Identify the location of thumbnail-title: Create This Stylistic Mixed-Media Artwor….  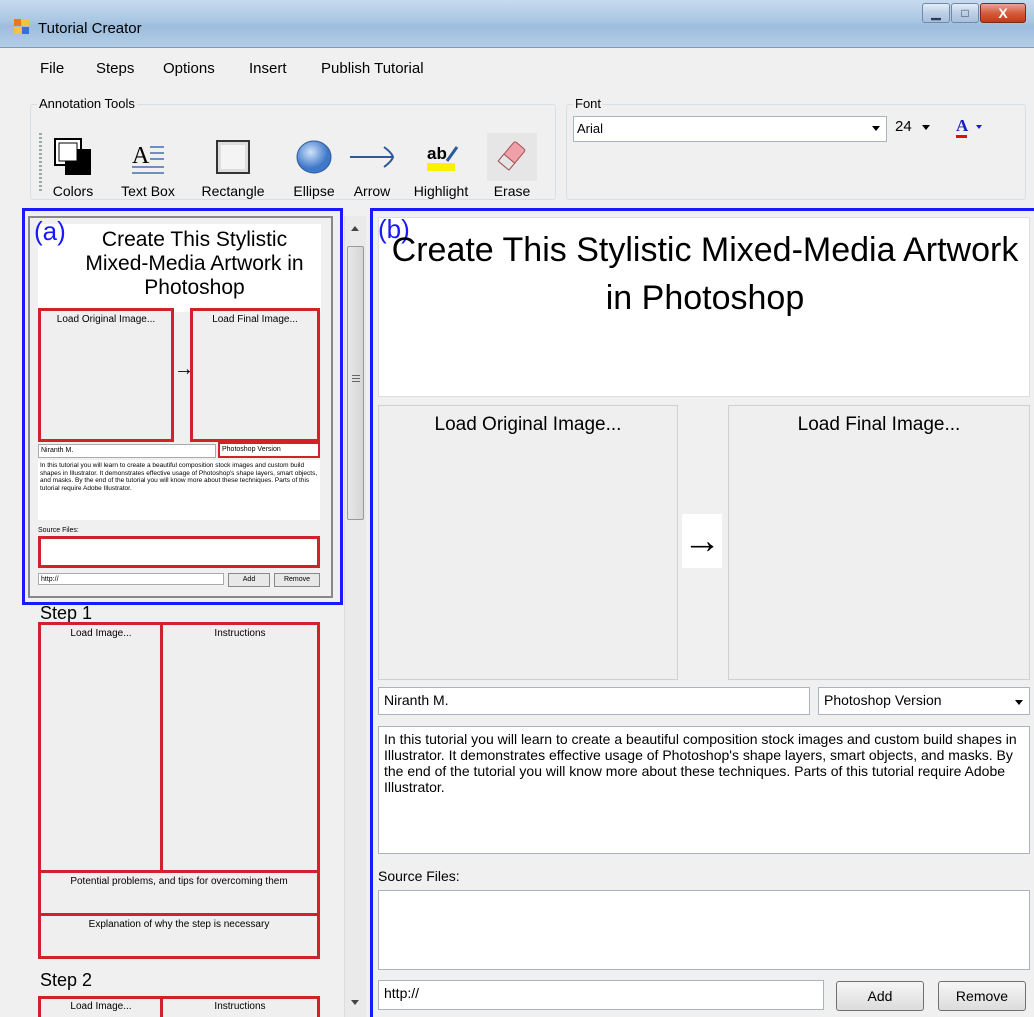
(194, 263).